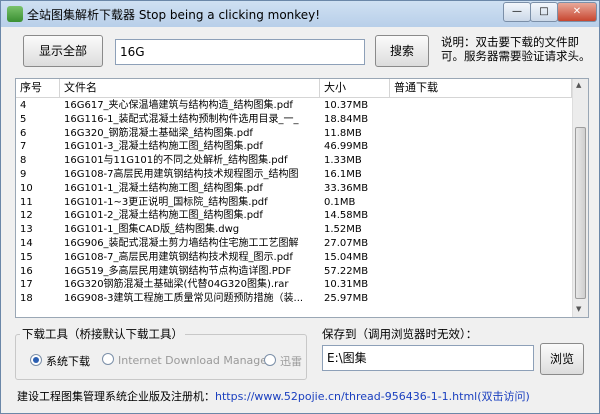 The image size is (600, 414). Describe the element at coordinates (294, 230) in the screenshot. I see `table-row: 13 16G101-1_图集CAD版_结构图集.dwg 1.52MB` at that location.